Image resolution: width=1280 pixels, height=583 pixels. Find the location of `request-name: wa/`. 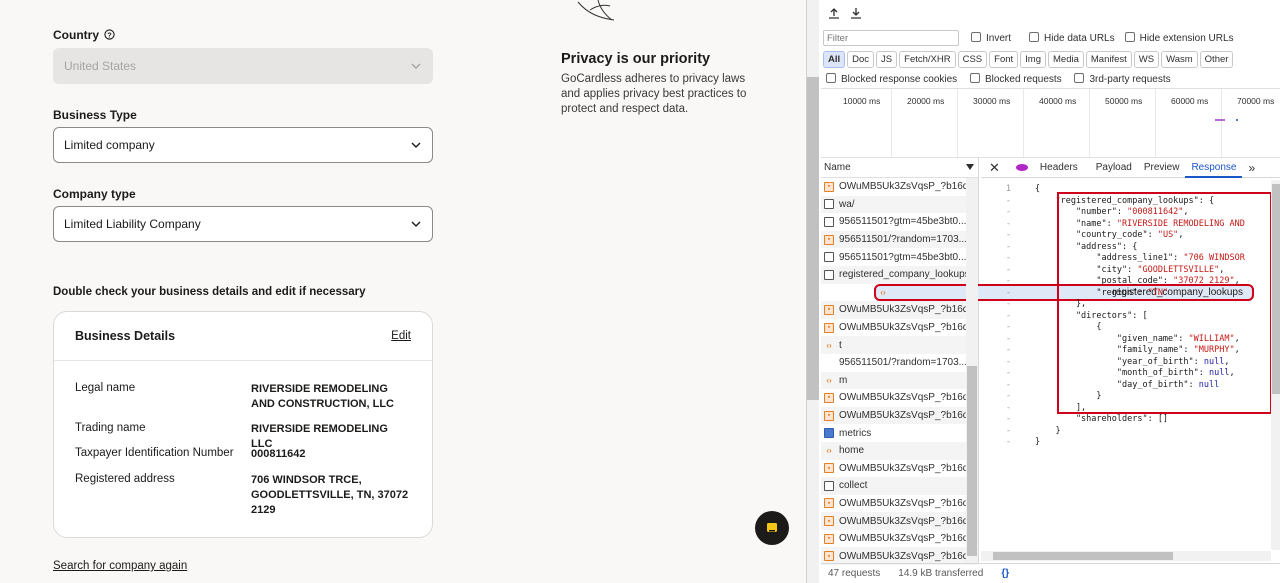

request-name: wa/ is located at coordinates (847, 204).